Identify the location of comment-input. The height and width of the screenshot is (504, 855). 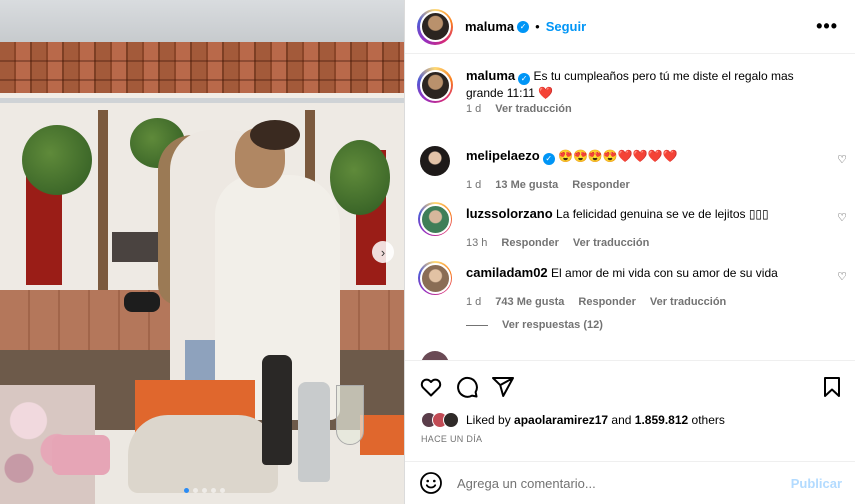
(617, 483).